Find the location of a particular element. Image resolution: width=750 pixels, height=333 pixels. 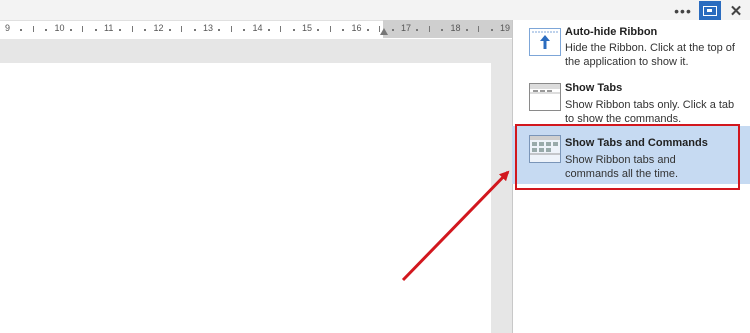

ruler-number: 17 is located at coordinates (406, 28).